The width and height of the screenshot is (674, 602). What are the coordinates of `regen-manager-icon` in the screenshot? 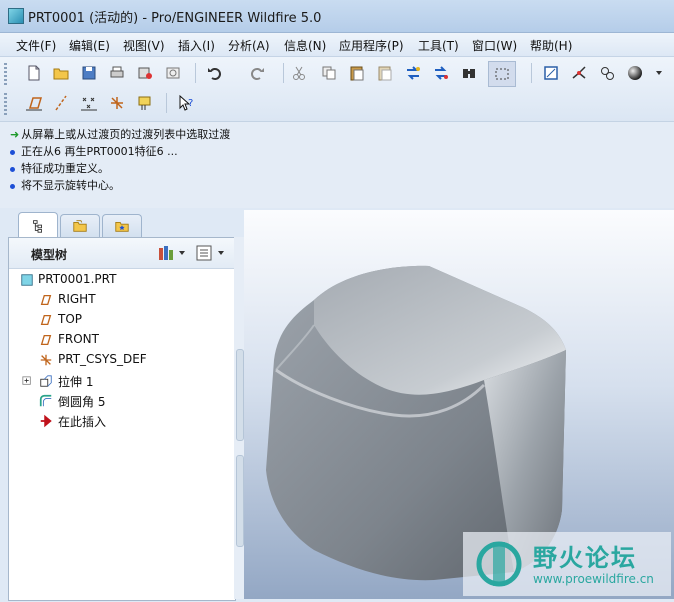 It's located at (441, 73).